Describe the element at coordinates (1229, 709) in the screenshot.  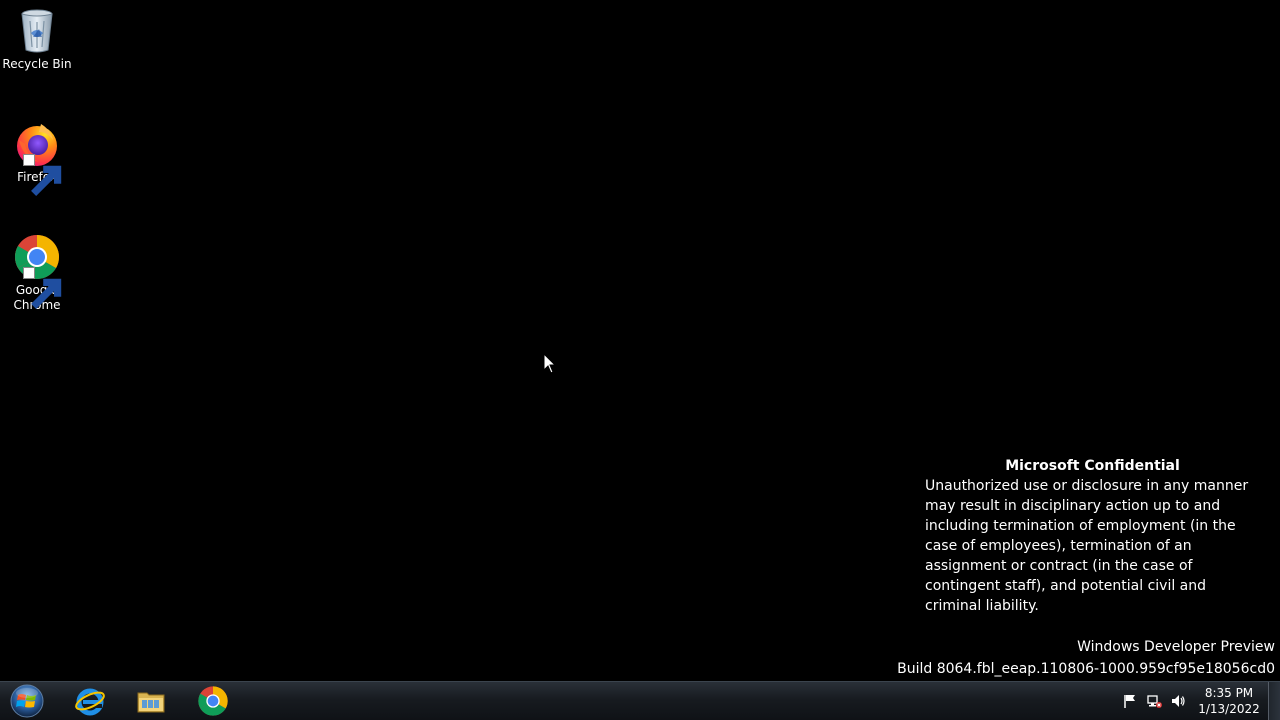
I see `clock-date: 1/13/2022` at that location.